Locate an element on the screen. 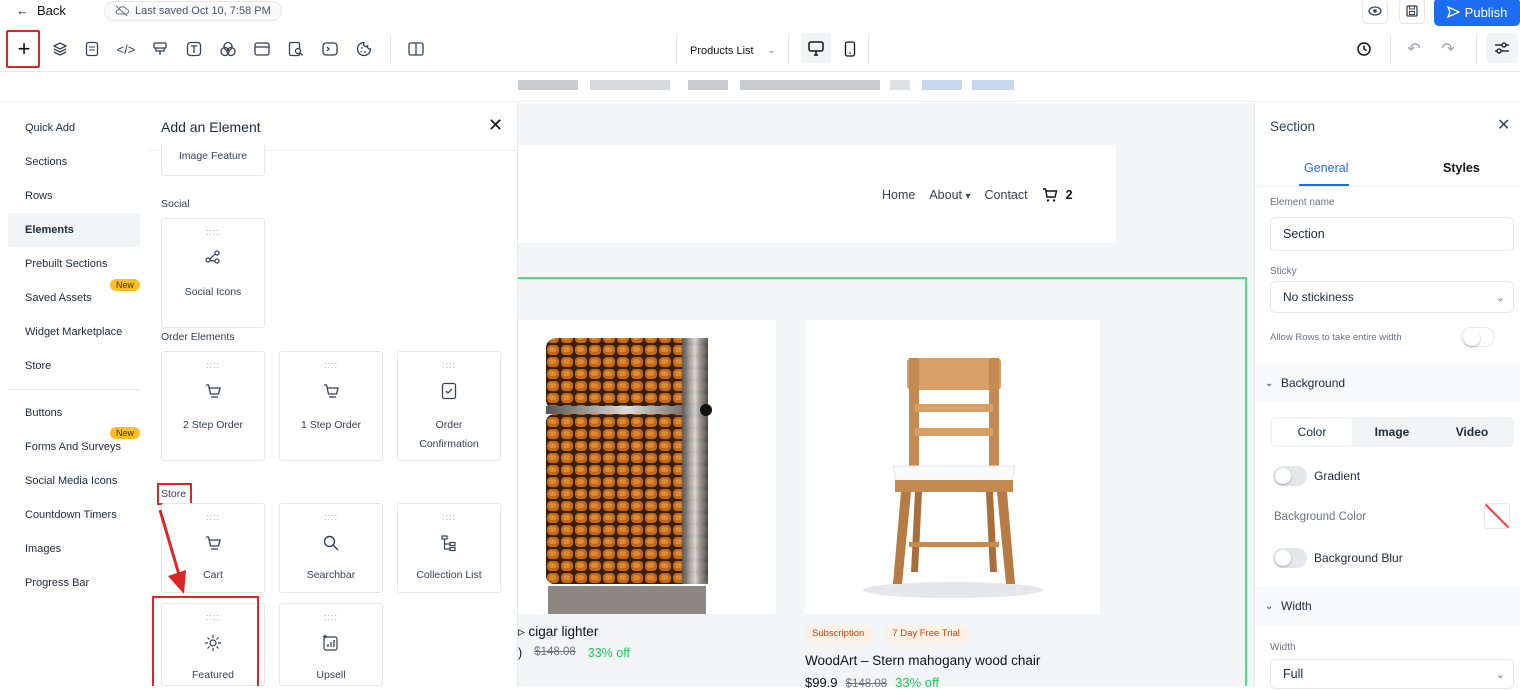 Image resolution: width=1520 pixels, height=690 pixels. product-price-lighter: ) $148.08 33% off is located at coordinates (574, 653).